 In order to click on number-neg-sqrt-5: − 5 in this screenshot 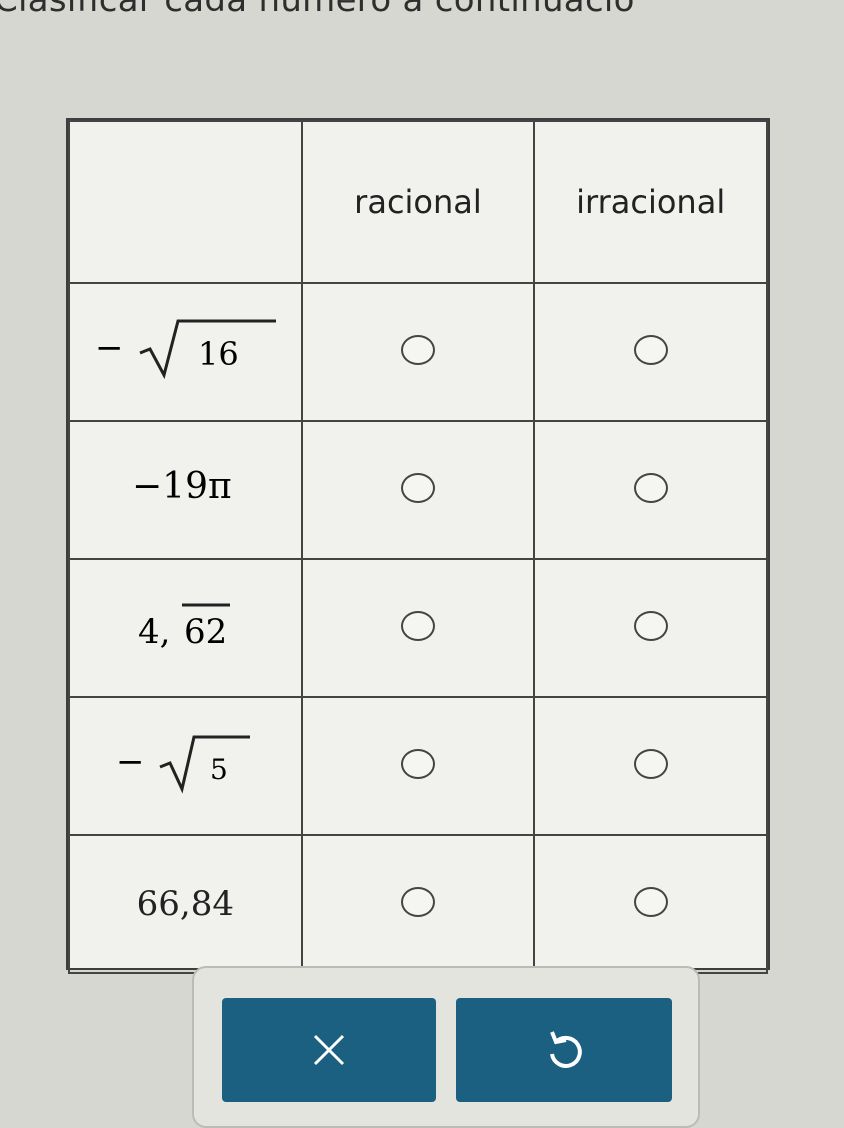, I will do `click(185, 766)`.